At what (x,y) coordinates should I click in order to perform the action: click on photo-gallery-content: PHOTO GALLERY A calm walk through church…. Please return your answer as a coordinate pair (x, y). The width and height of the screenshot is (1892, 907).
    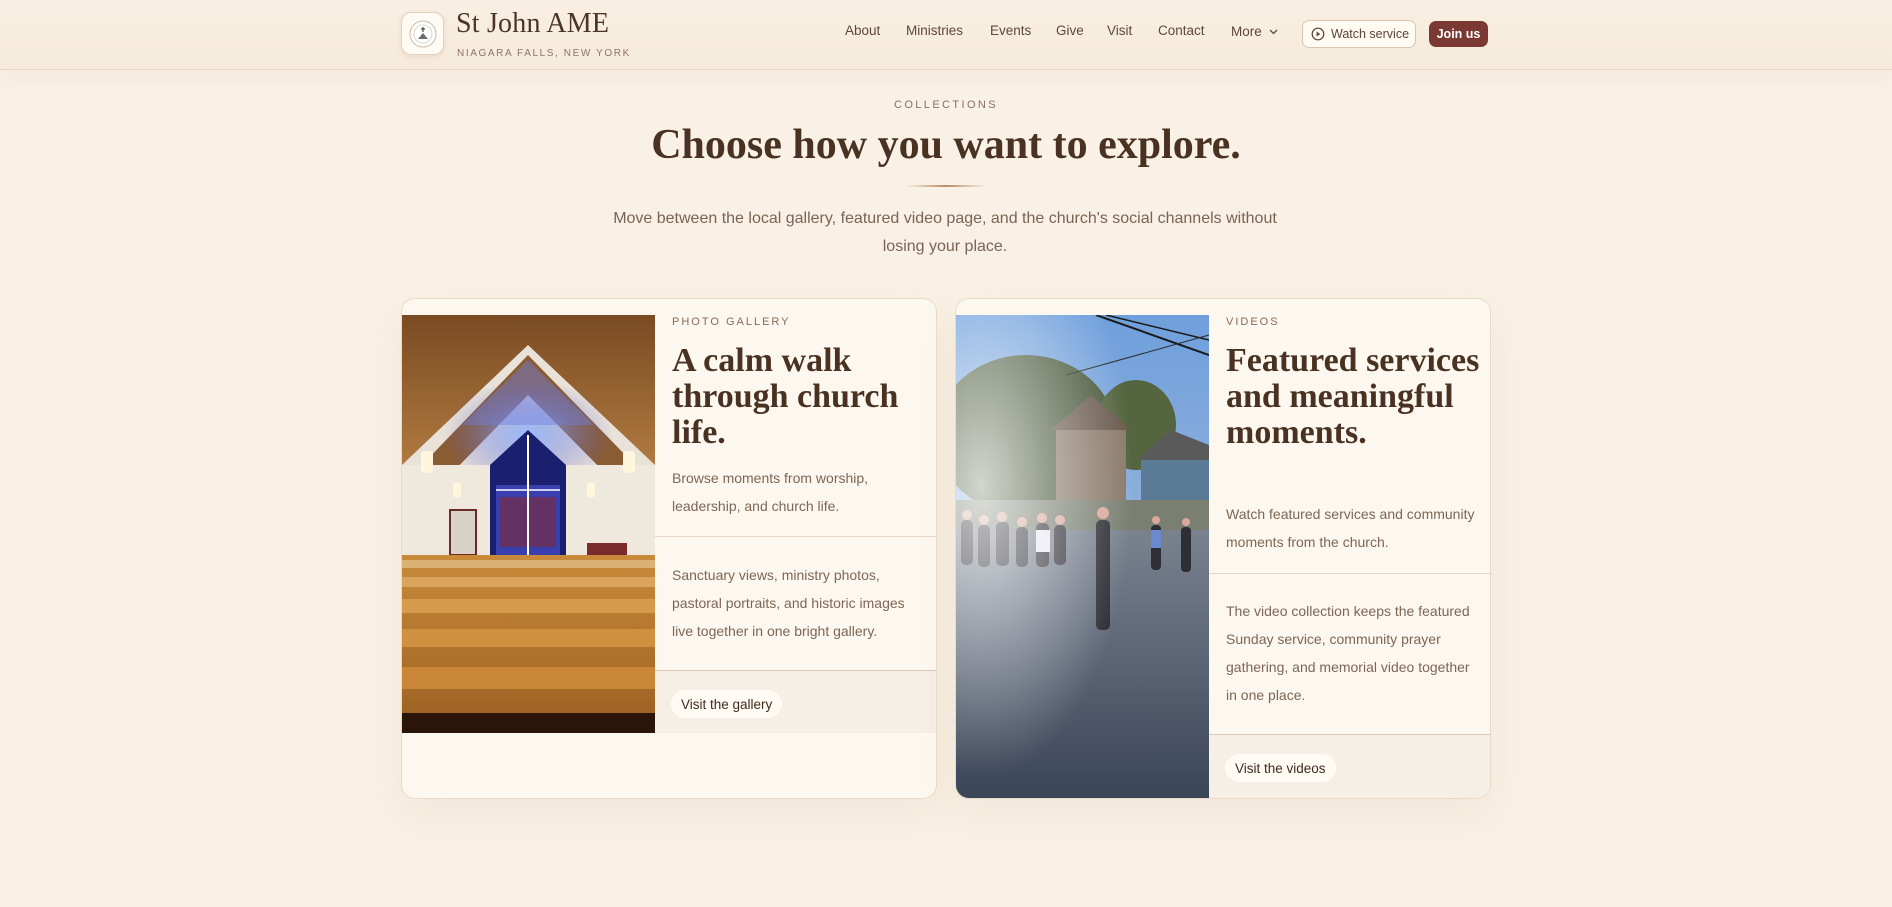
    Looking at the image, I should click on (795, 516).